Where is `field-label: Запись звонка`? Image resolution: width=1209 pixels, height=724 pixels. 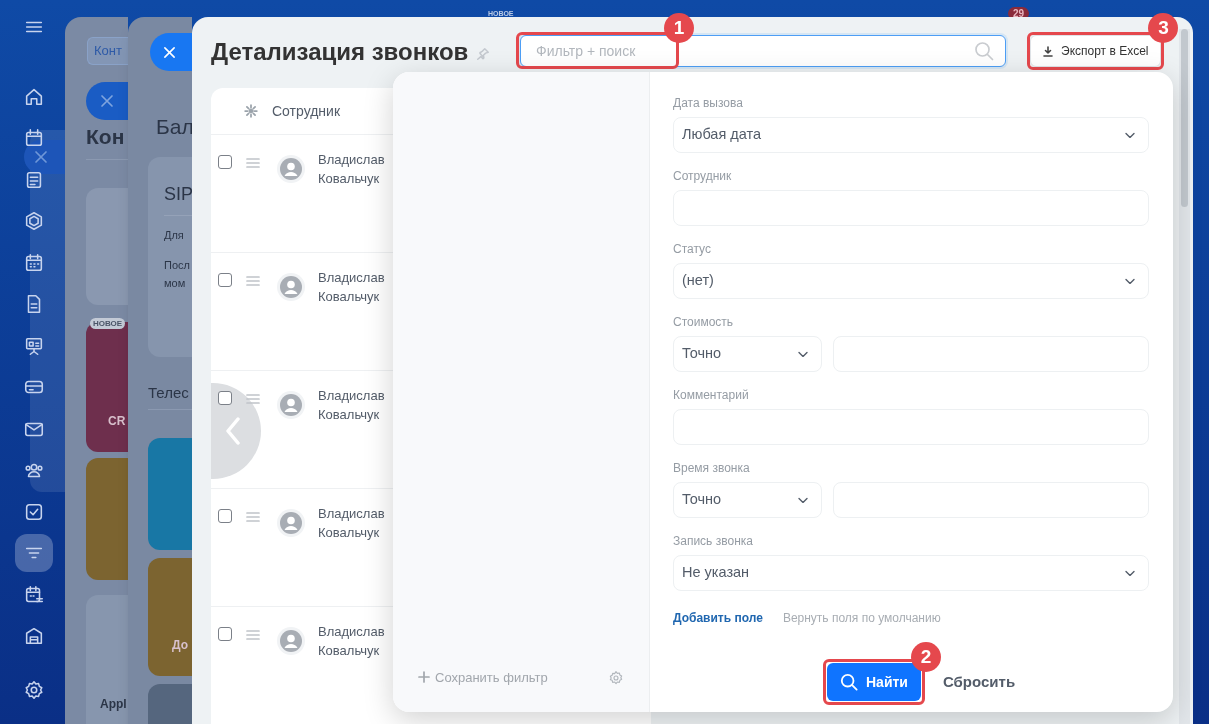
field-label: Запись звонка is located at coordinates (713, 541).